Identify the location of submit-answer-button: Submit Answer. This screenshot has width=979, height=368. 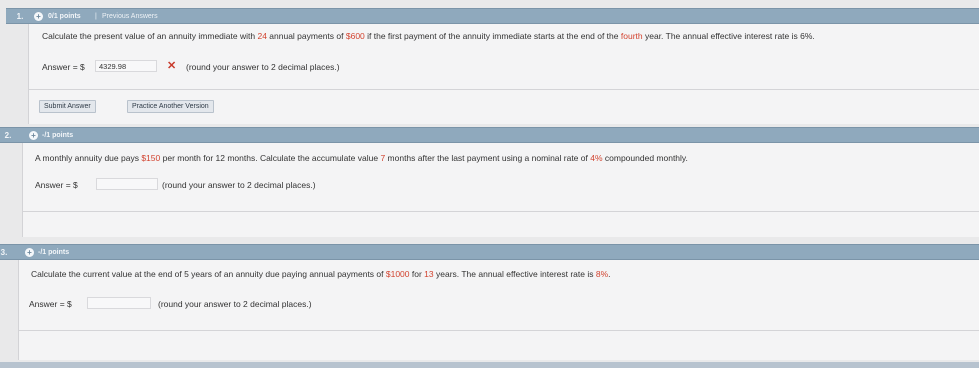
(67, 106).